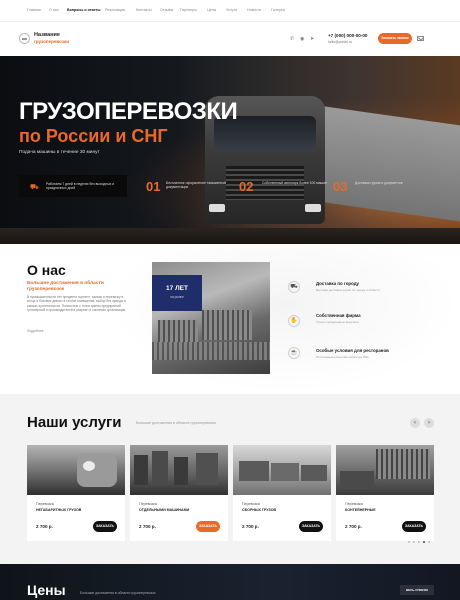  What do you see at coordinates (89, 466) in the screenshot?
I see `headlight-shape` at bounding box center [89, 466].